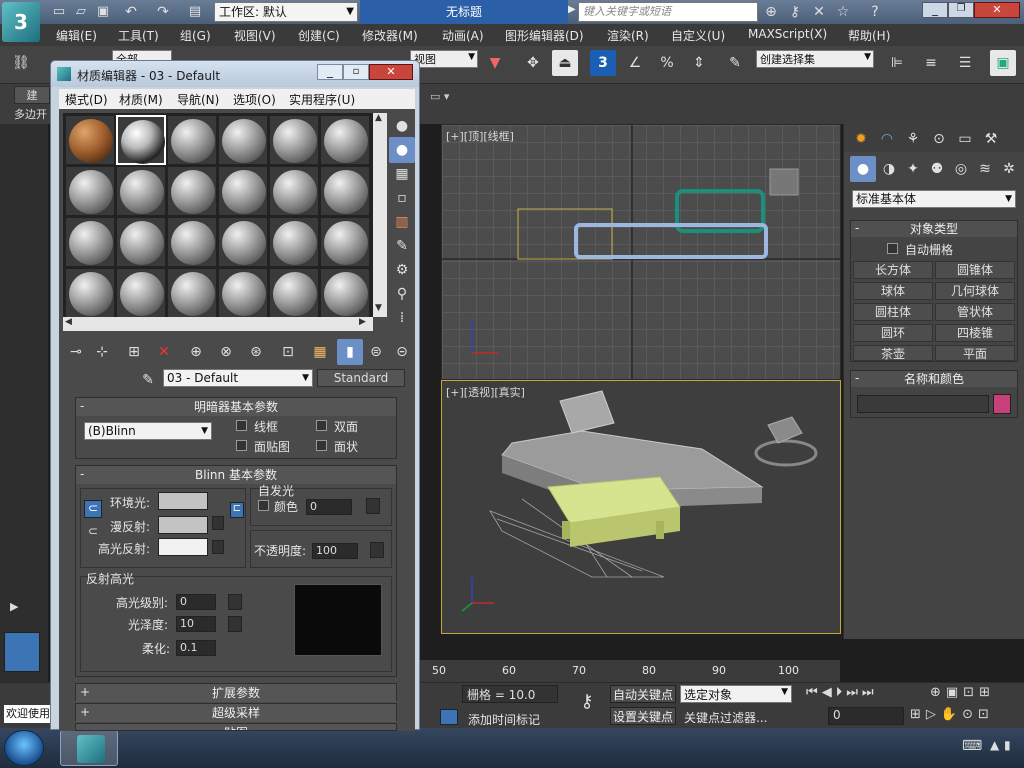 The height and width of the screenshot is (768, 1024). What do you see at coordinates (994, 745) in the screenshot?
I see `tray-arrow-icon: ▲` at bounding box center [994, 745].